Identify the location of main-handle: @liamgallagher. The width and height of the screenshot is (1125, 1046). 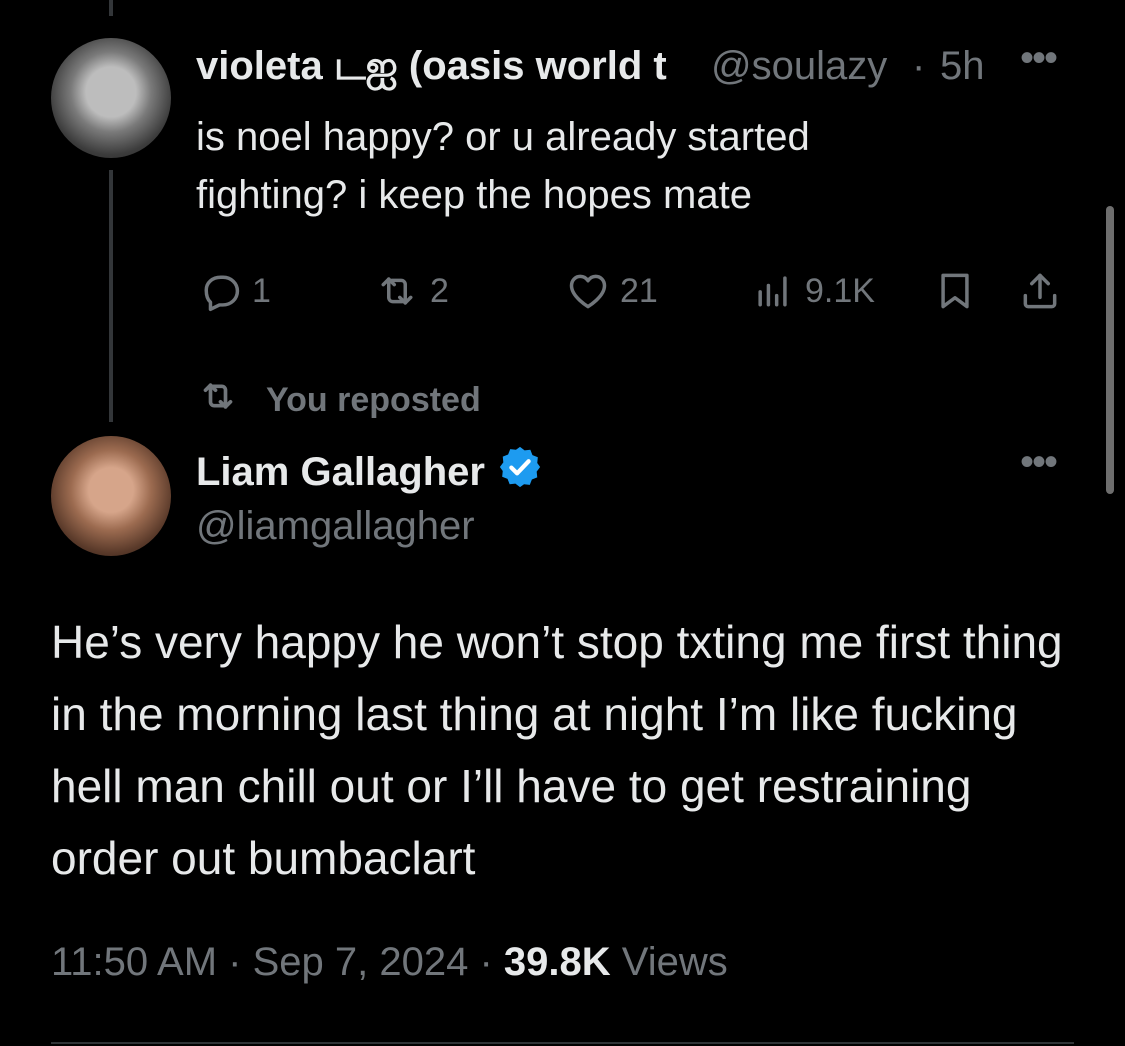
(335, 526).